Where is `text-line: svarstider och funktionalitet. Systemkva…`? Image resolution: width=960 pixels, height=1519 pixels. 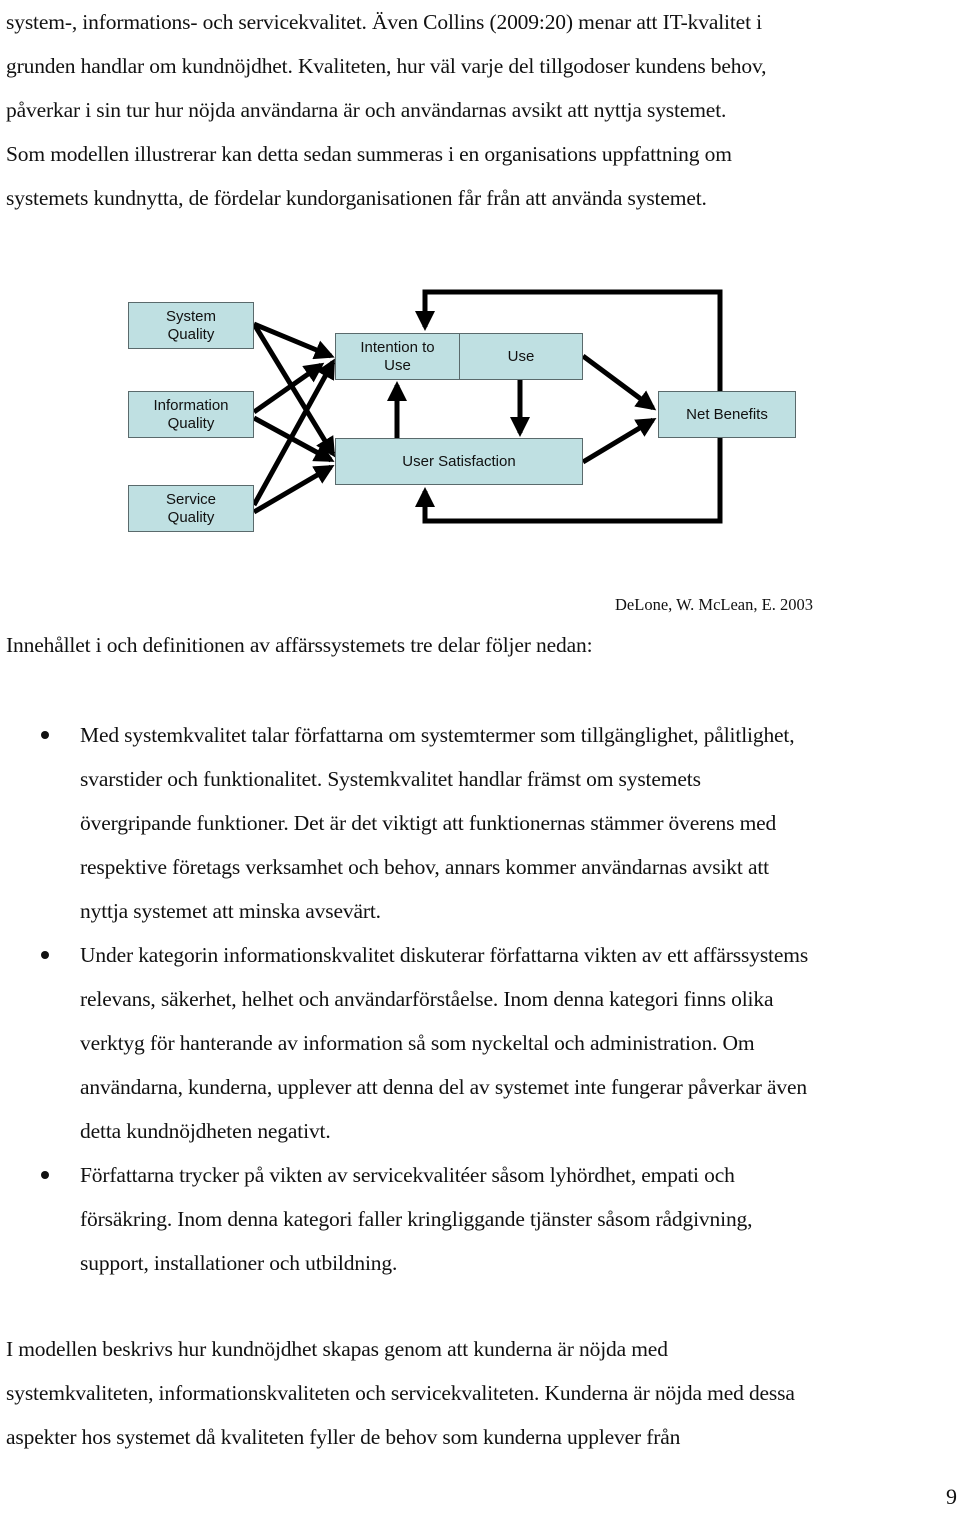 text-line: svarstider och funktionalitet. Systemkva… is located at coordinates (390, 779).